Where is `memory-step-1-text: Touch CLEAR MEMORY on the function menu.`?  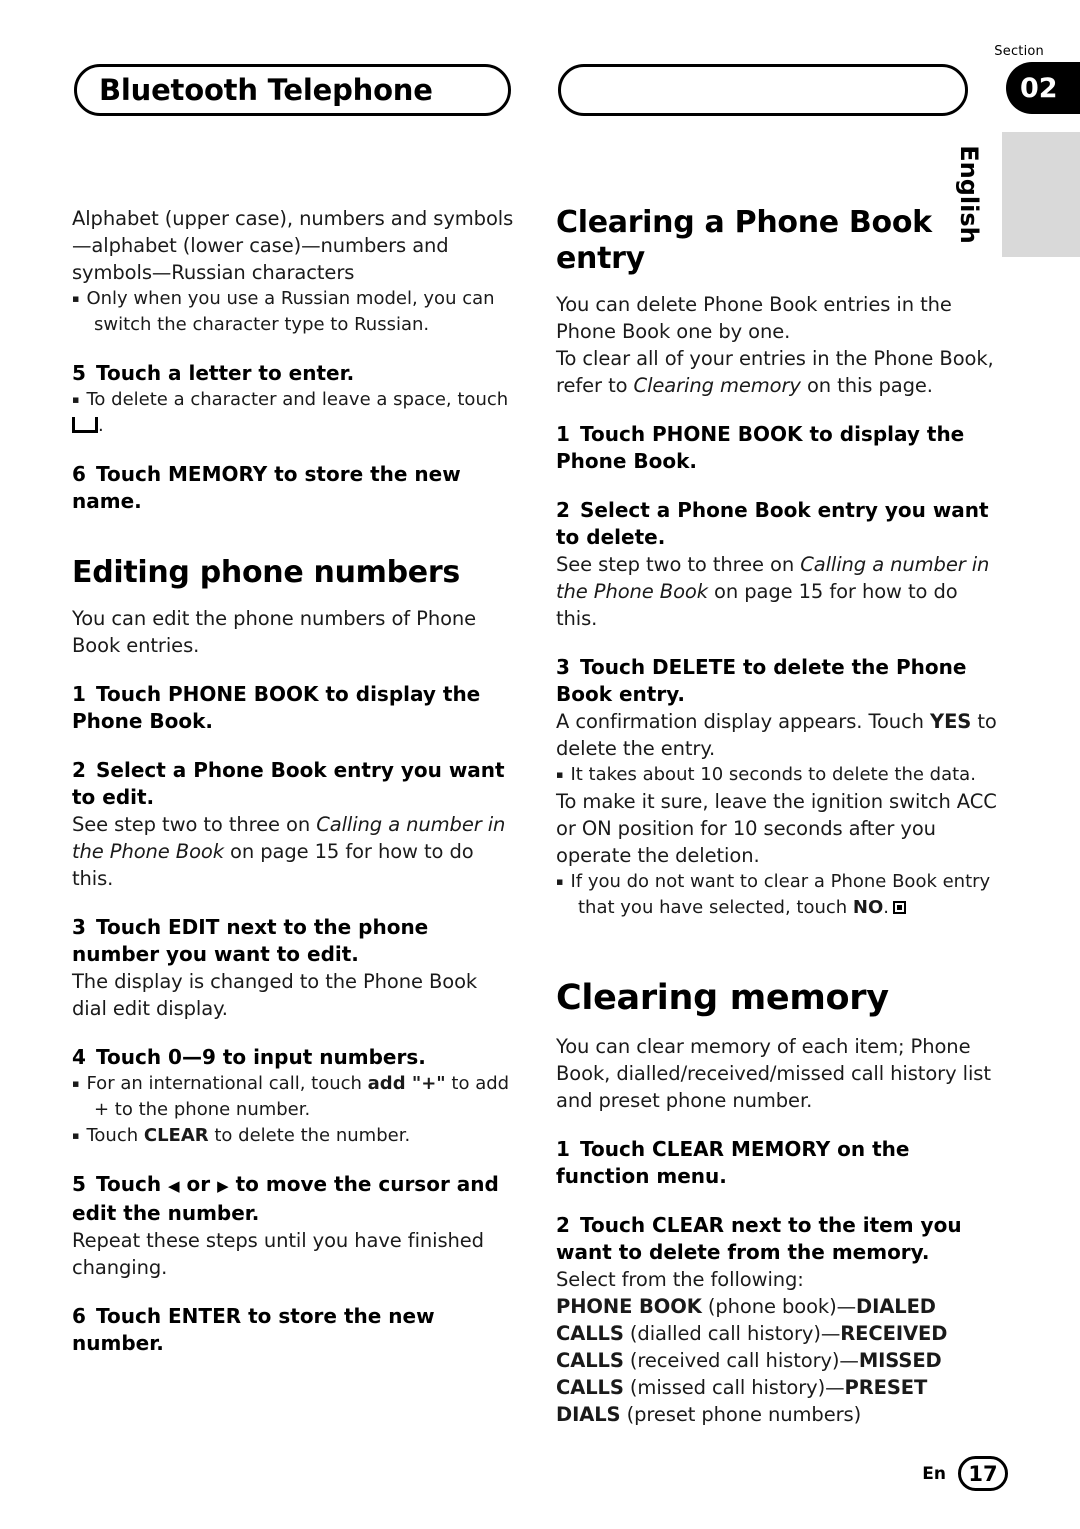
memory-step-1-text: Touch CLEAR MEMORY on the function menu. is located at coordinates (733, 1162).